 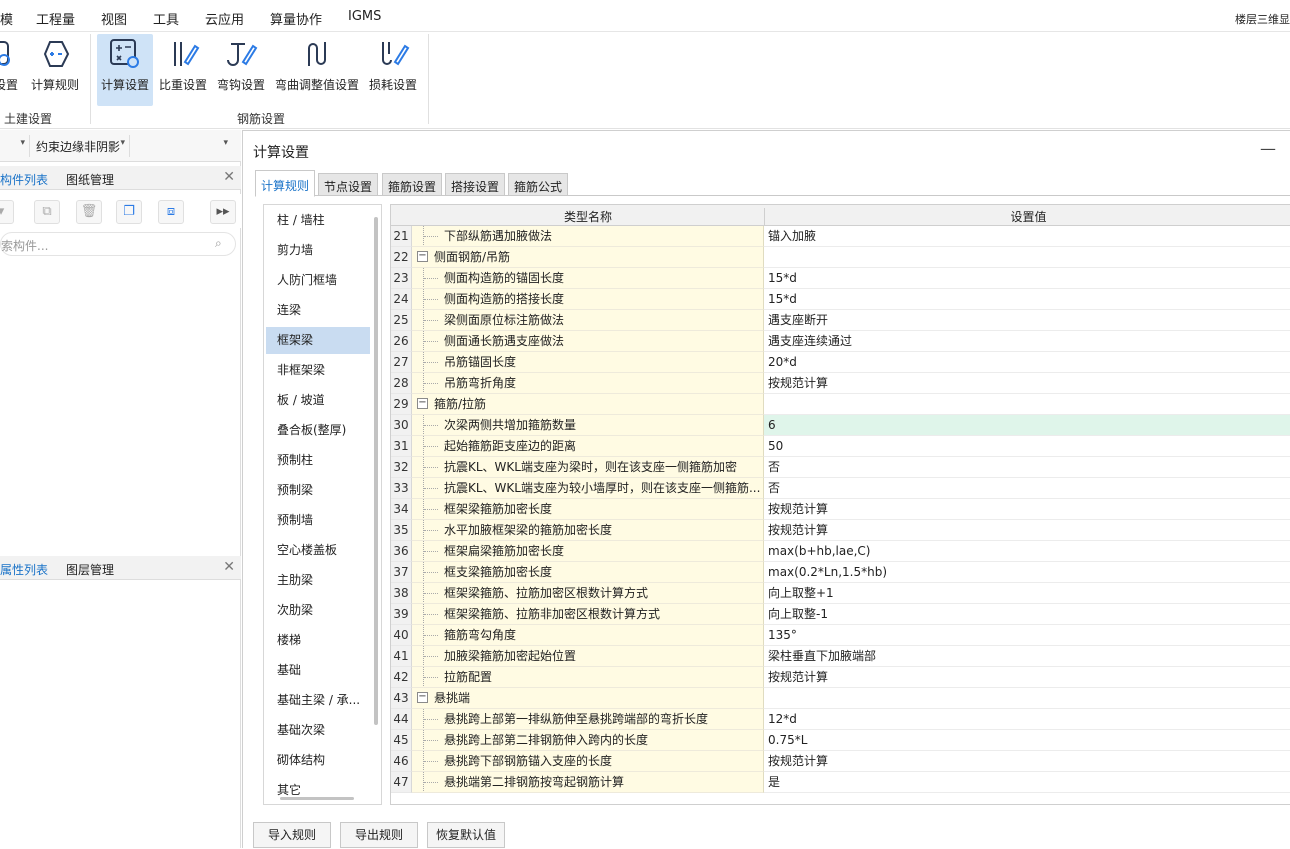 What do you see at coordinates (114, 18) in the screenshot?
I see `menu-view: 视图` at bounding box center [114, 18].